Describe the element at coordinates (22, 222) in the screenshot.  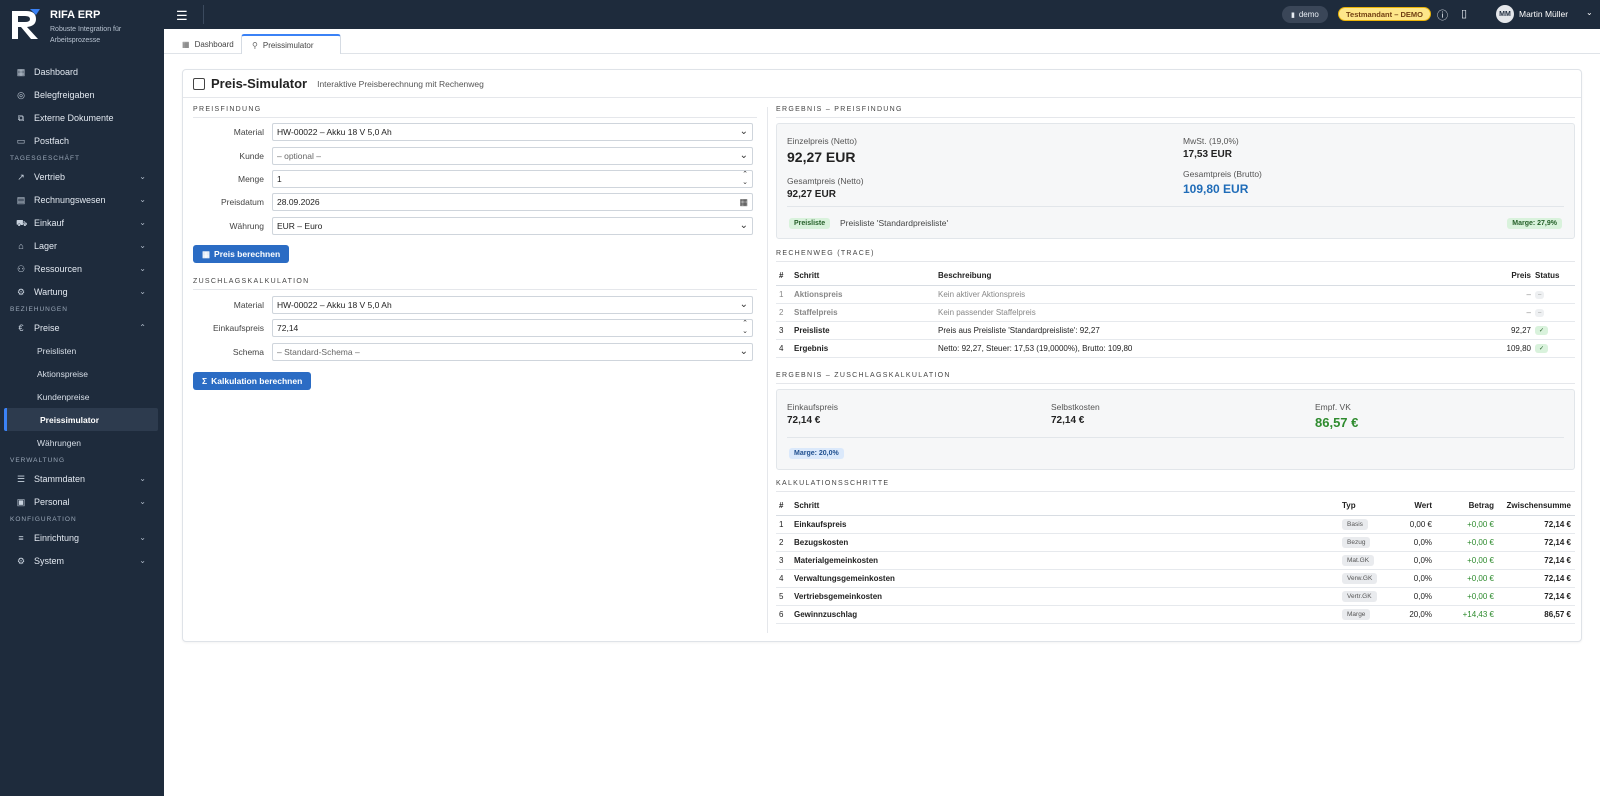
I see `cart-icon: ⛟` at that location.